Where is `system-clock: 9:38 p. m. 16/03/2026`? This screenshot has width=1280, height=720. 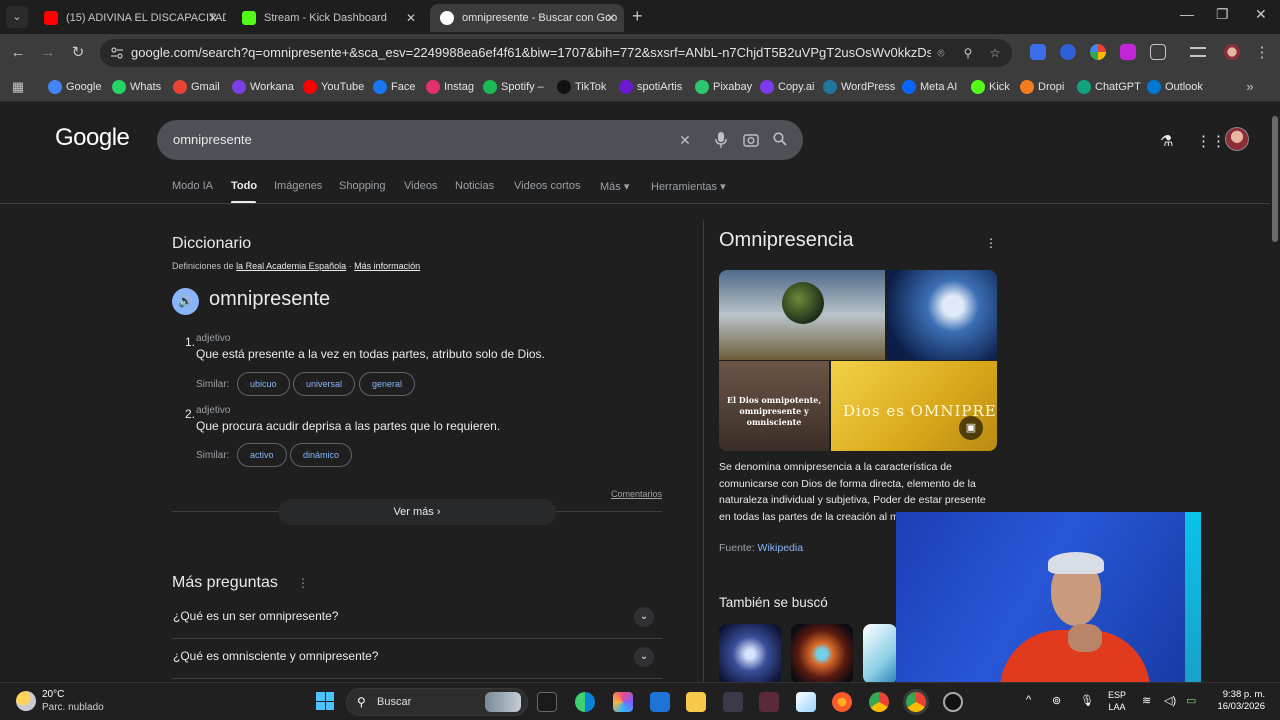 system-clock: 9:38 p. m. 16/03/2026 is located at coordinates (1237, 701).